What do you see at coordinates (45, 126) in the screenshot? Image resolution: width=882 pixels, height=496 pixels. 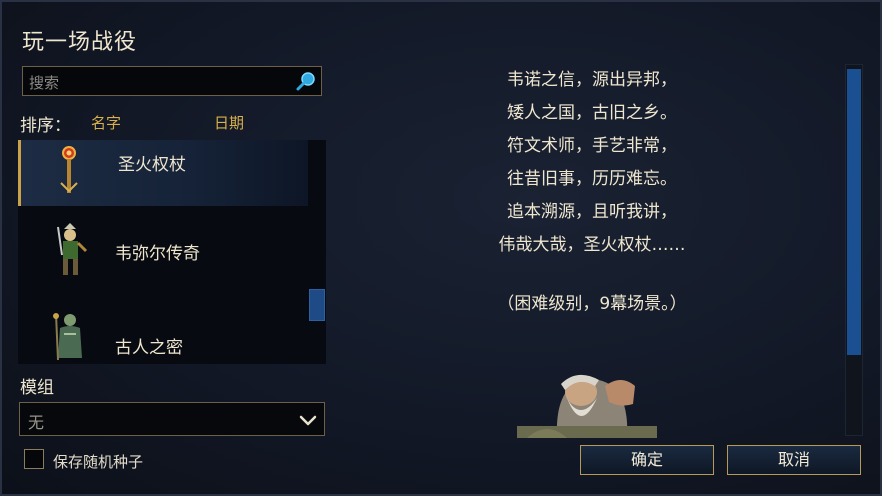 I see `sort-label: 排序：` at bounding box center [45, 126].